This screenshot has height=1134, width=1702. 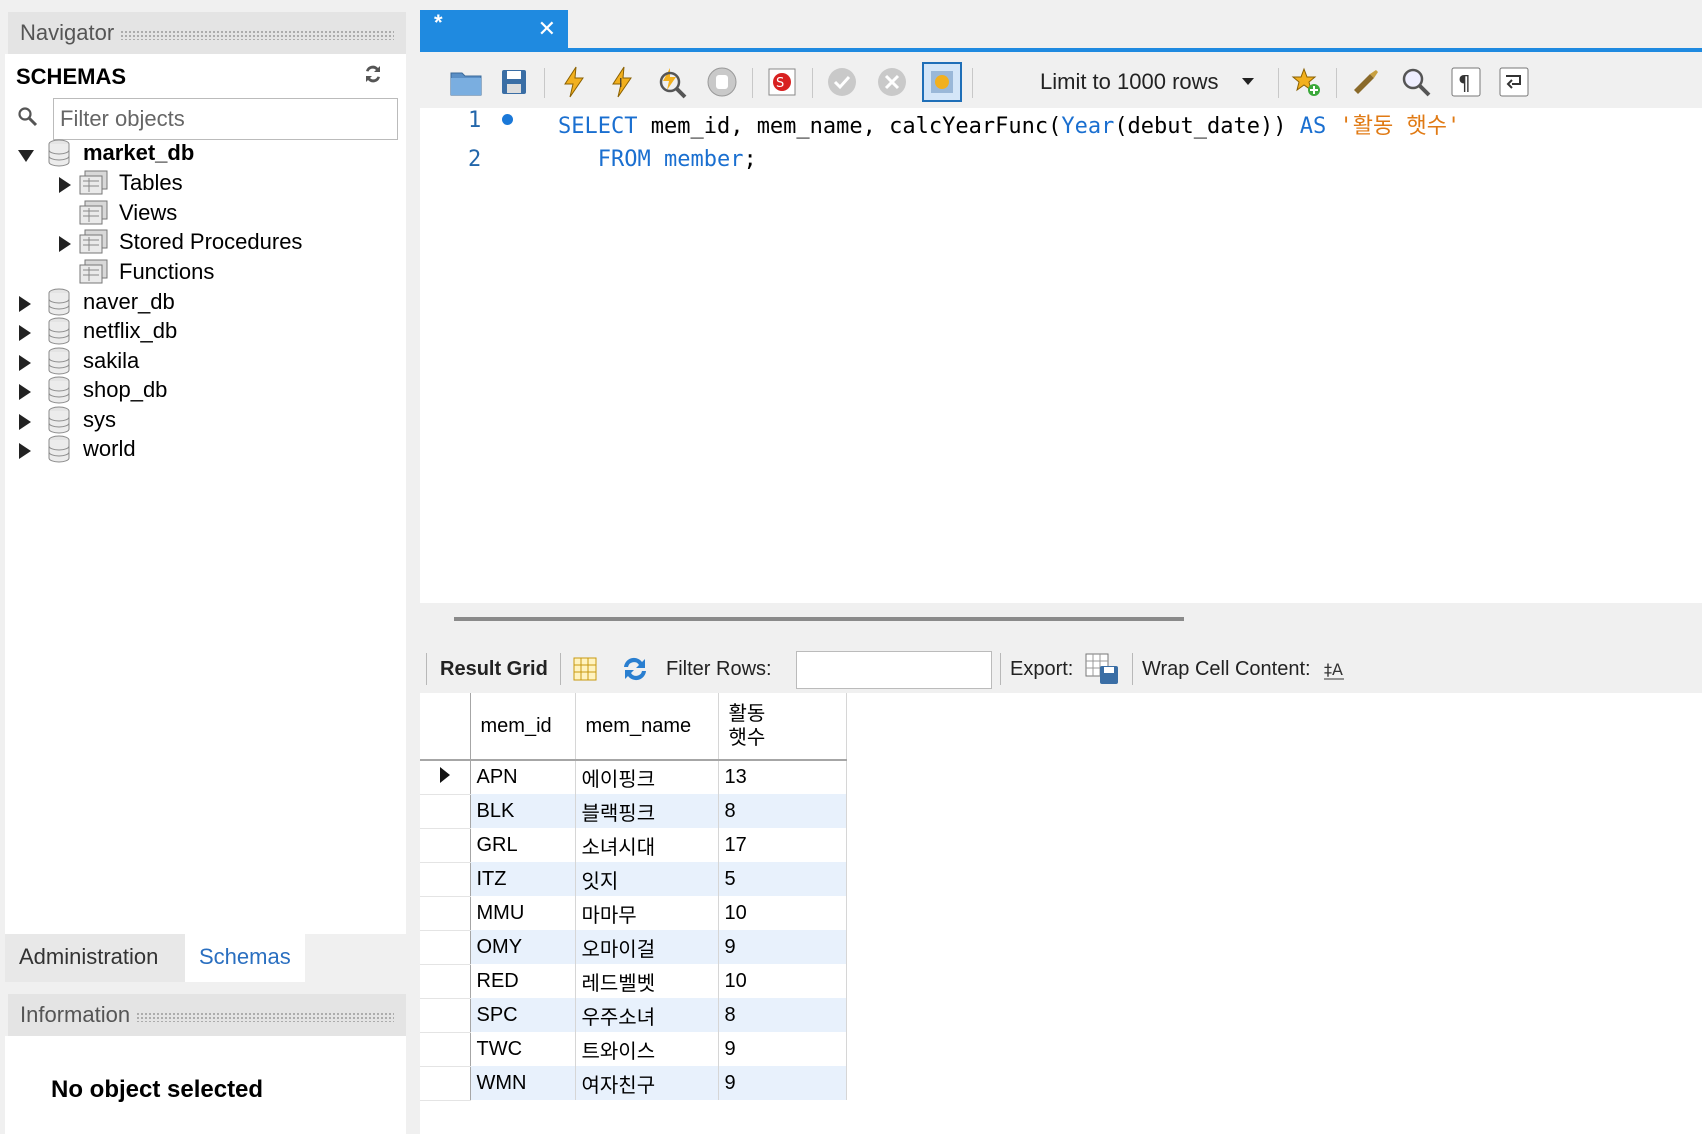 I want to click on schema-folder-item: Stored Procedures, so click(x=180, y=242).